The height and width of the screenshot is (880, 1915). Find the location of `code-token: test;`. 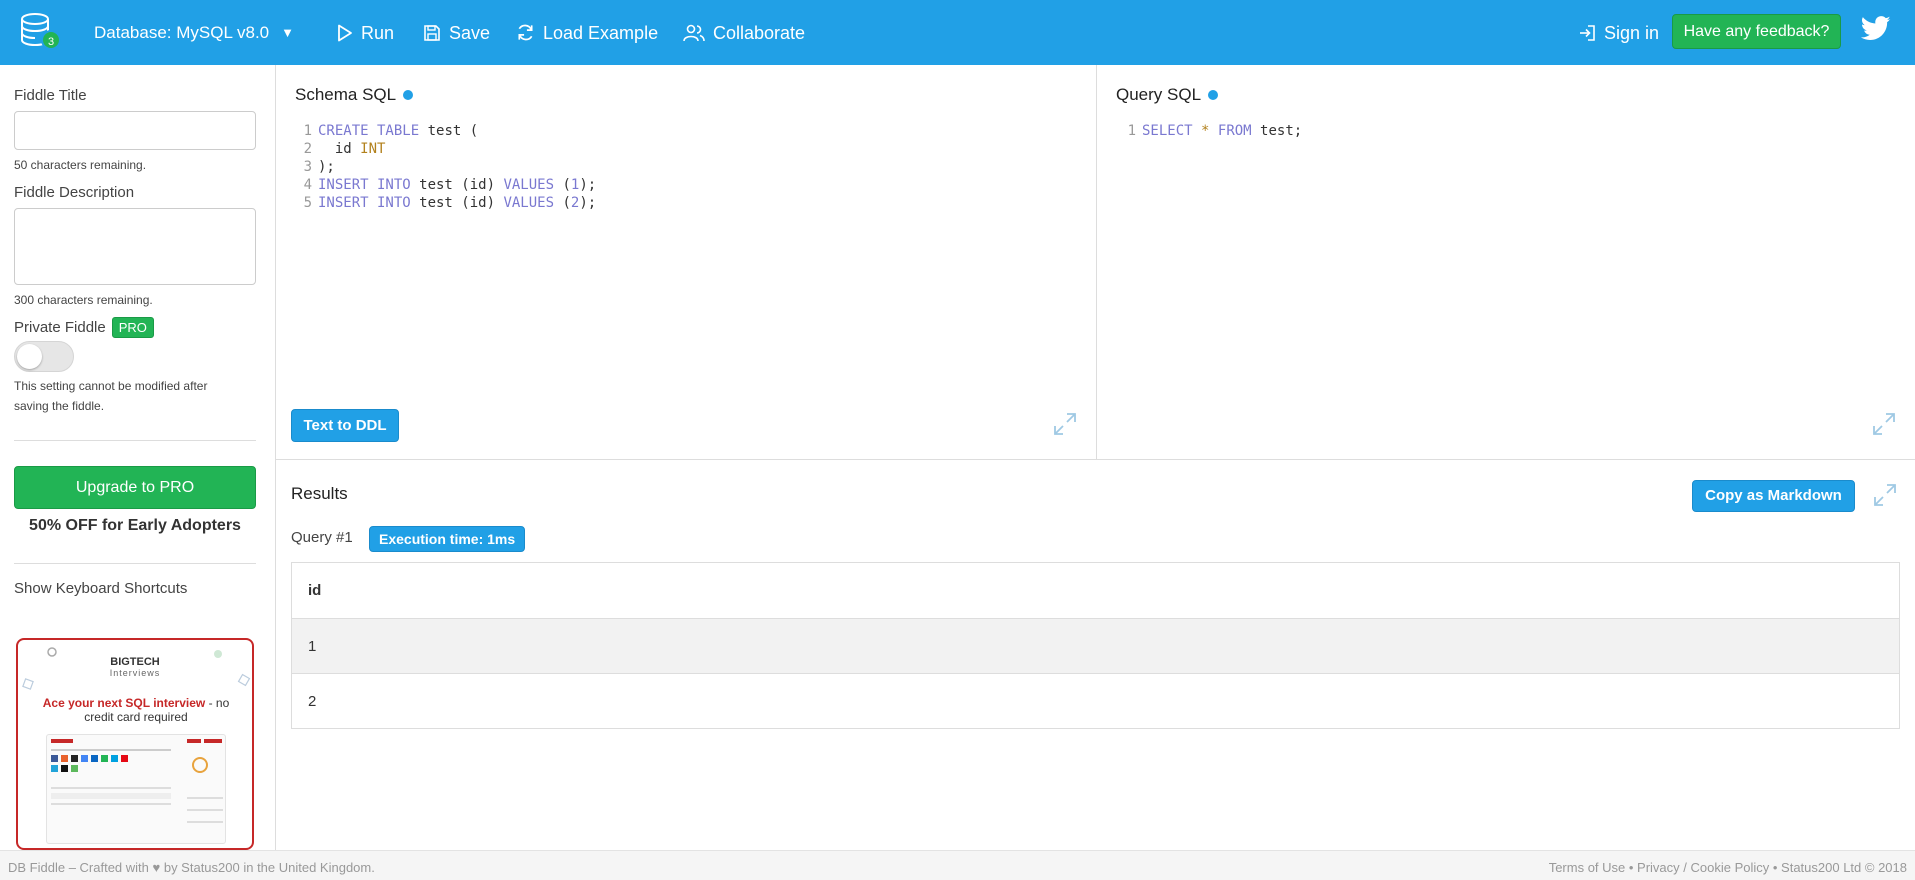

code-token: test; is located at coordinates (1277, 131).